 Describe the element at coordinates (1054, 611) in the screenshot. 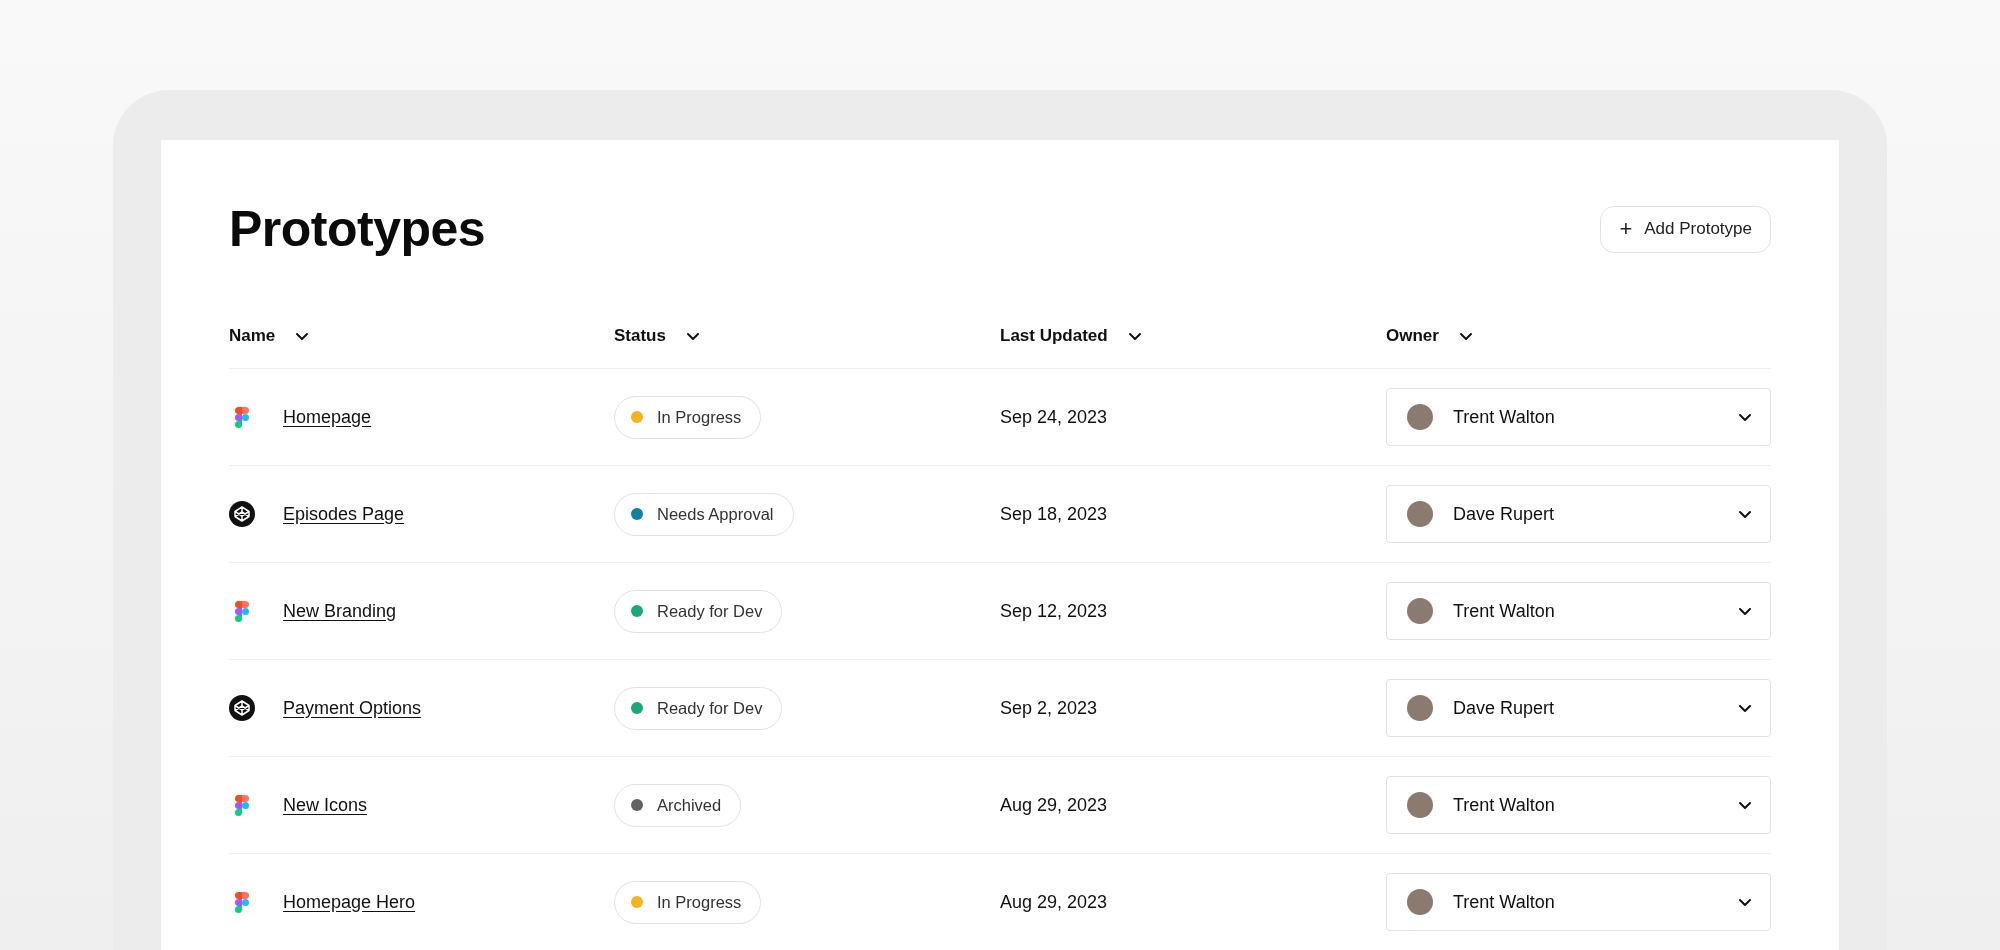

I see `date-text: Sep 12, 2023` at that location.